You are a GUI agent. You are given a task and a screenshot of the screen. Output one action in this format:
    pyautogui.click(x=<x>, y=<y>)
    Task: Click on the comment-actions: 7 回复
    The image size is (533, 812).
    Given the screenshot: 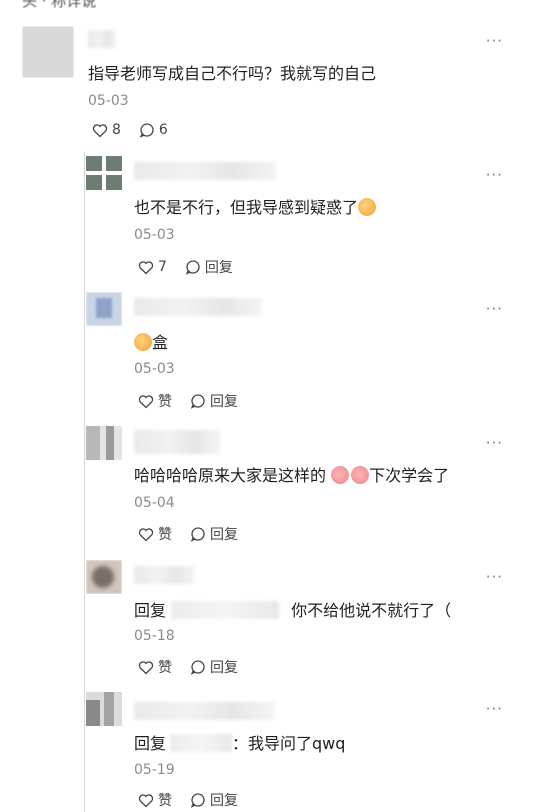 What is the action you would take?
    pyautogui.click(x=192, y=267)
    